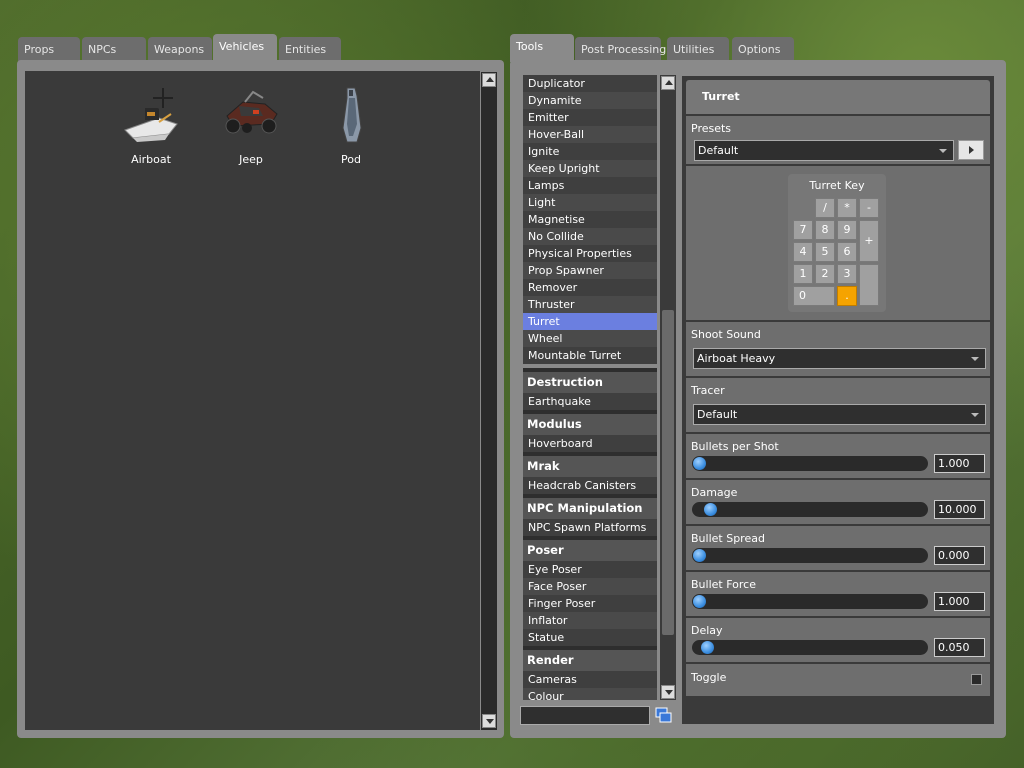 The width and height of the screenshot is (1024, 768). Describe the element at coordinates (838, 97) in the screenshot. I see `turret-header: Turret` at that location.